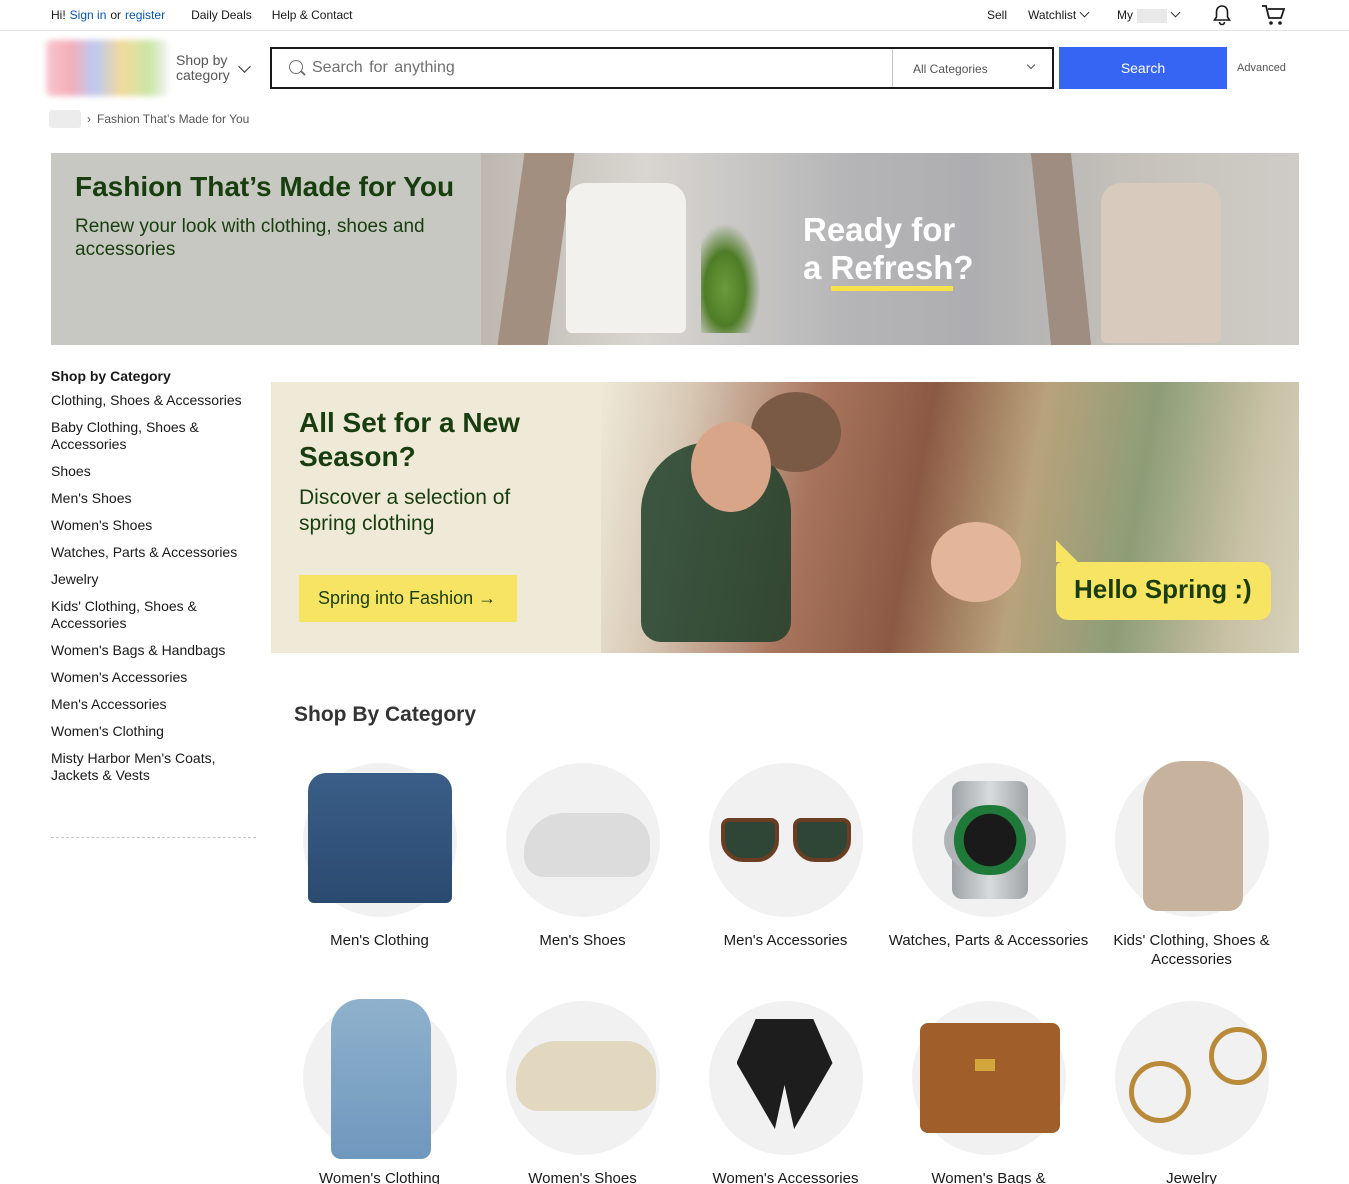 Image resolution: width=1349 pixels, height=1184 pixels. Describe the element at coordinates (1261, 68) in the screenshot. I see `advanced-search-link: Advanced` at that location.